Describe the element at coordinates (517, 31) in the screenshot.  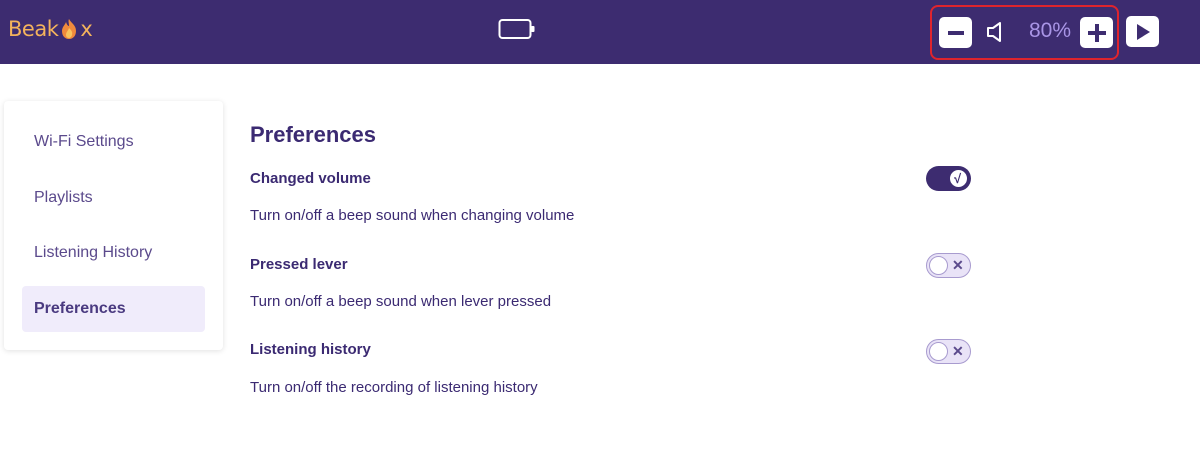
I see `battery-icon` at that location.